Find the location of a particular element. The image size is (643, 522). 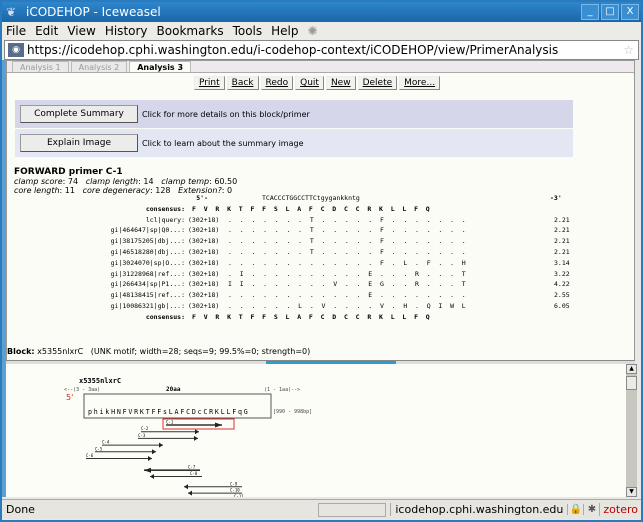

status-host: icodehop.cphi.washington.edu is located at coordinates (478, 509).